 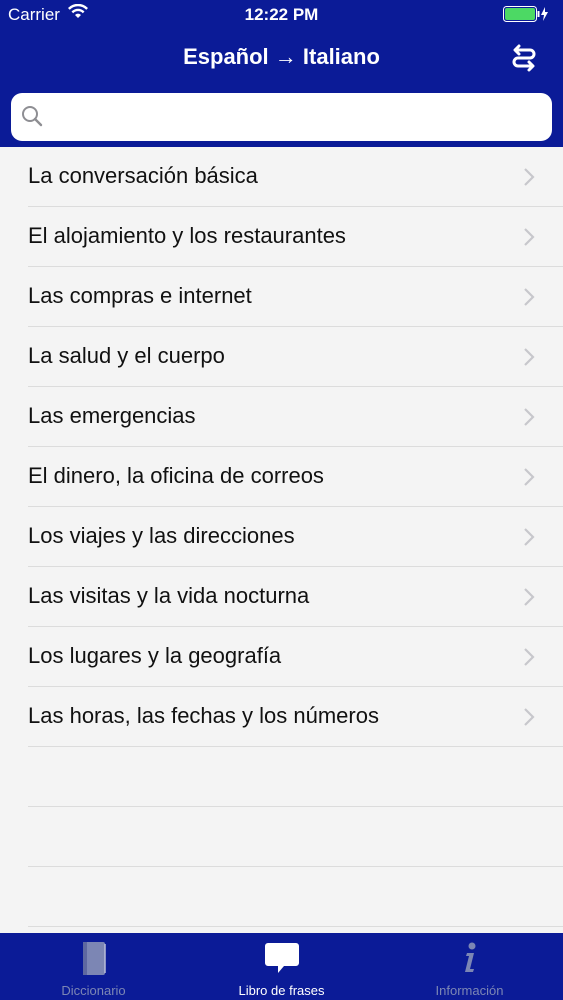 I want to click on category-row: Las visitas y la vida nocturna, so click(x=295, y=597).